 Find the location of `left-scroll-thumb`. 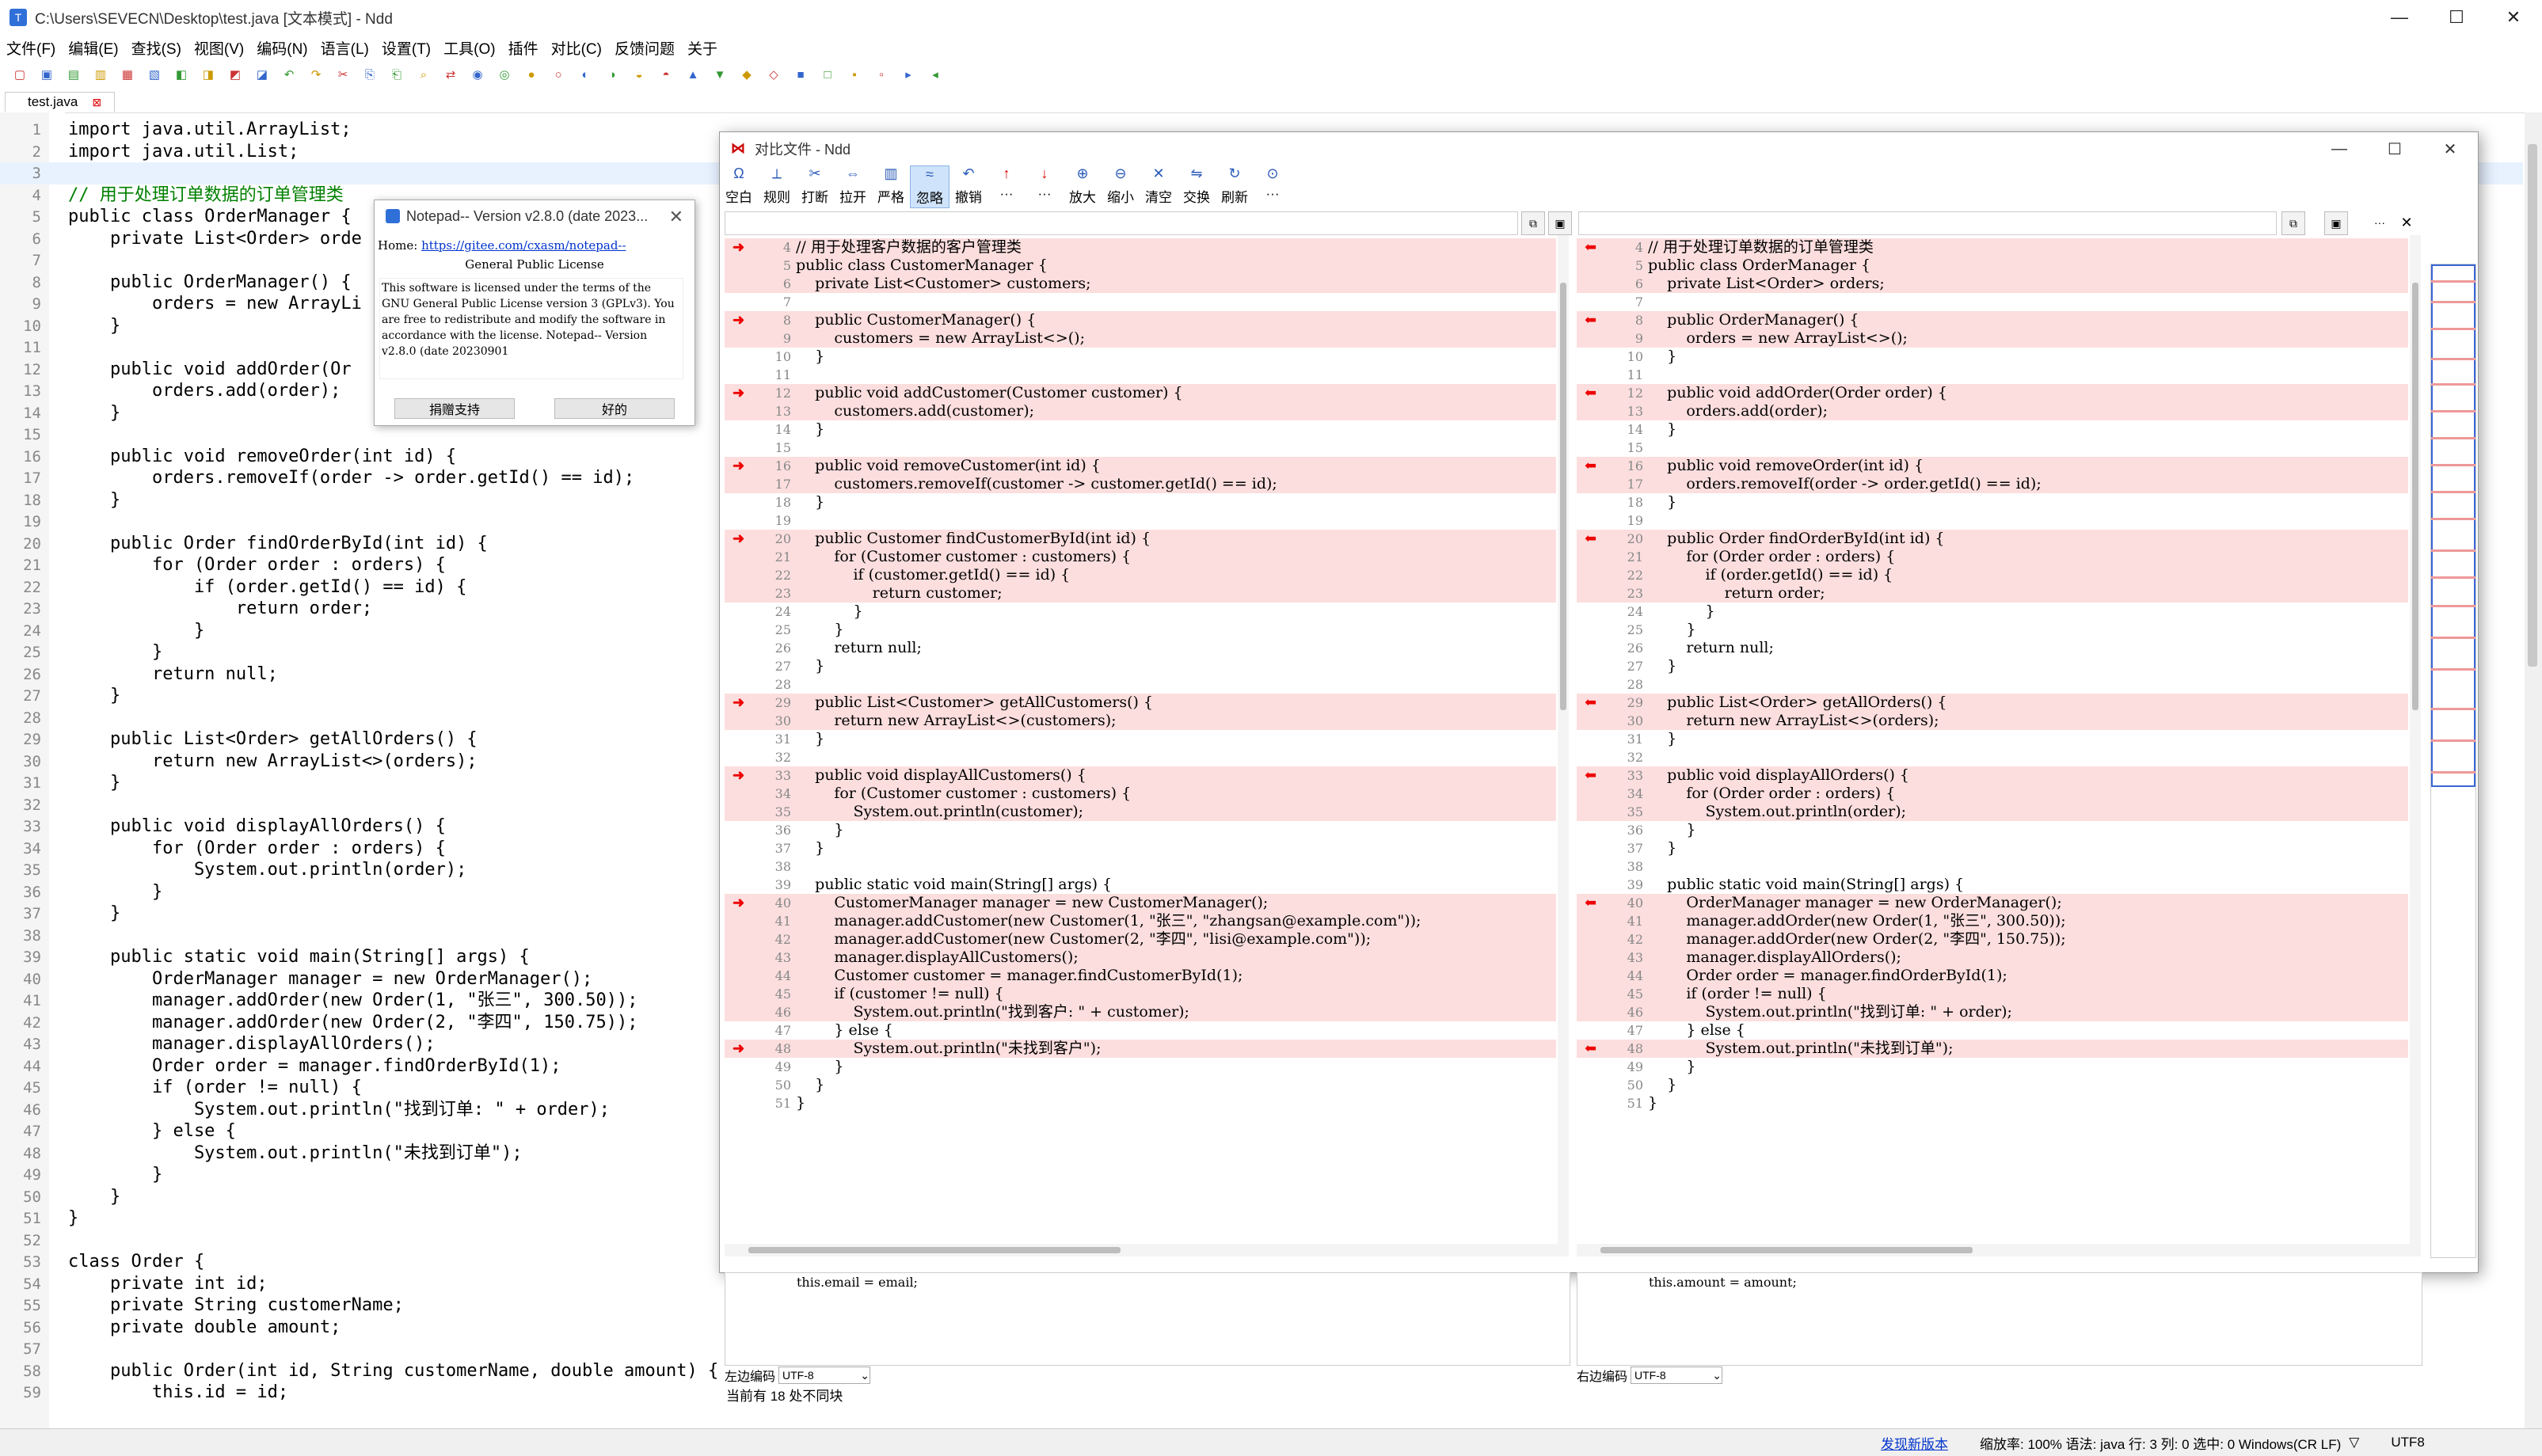

left-scroll-thumb is located at coordinates (1563, 496).